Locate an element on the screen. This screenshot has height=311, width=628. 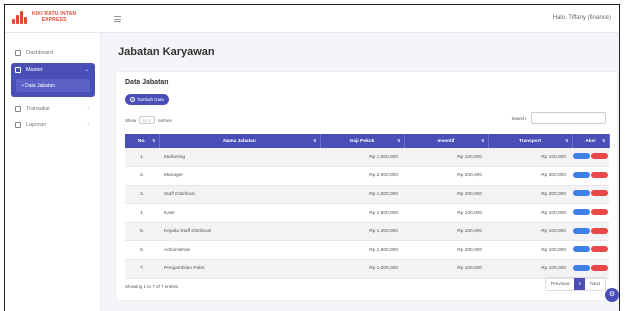
sidebar-subitem-data-jabatan: • Data Jabatan is located at coordinates (53, 85).